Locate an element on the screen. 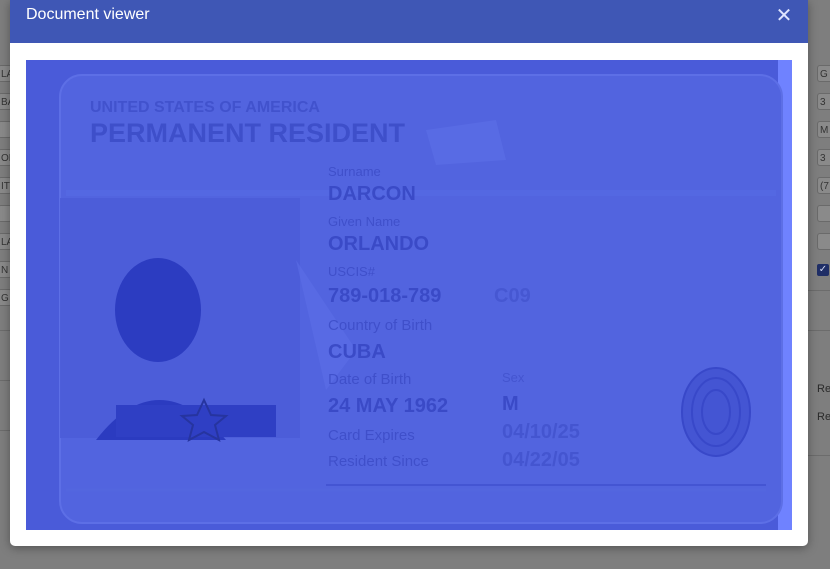 The image size is (830, 569). modal-header: Document viewer ✕ is located at coordinates (409, 21).